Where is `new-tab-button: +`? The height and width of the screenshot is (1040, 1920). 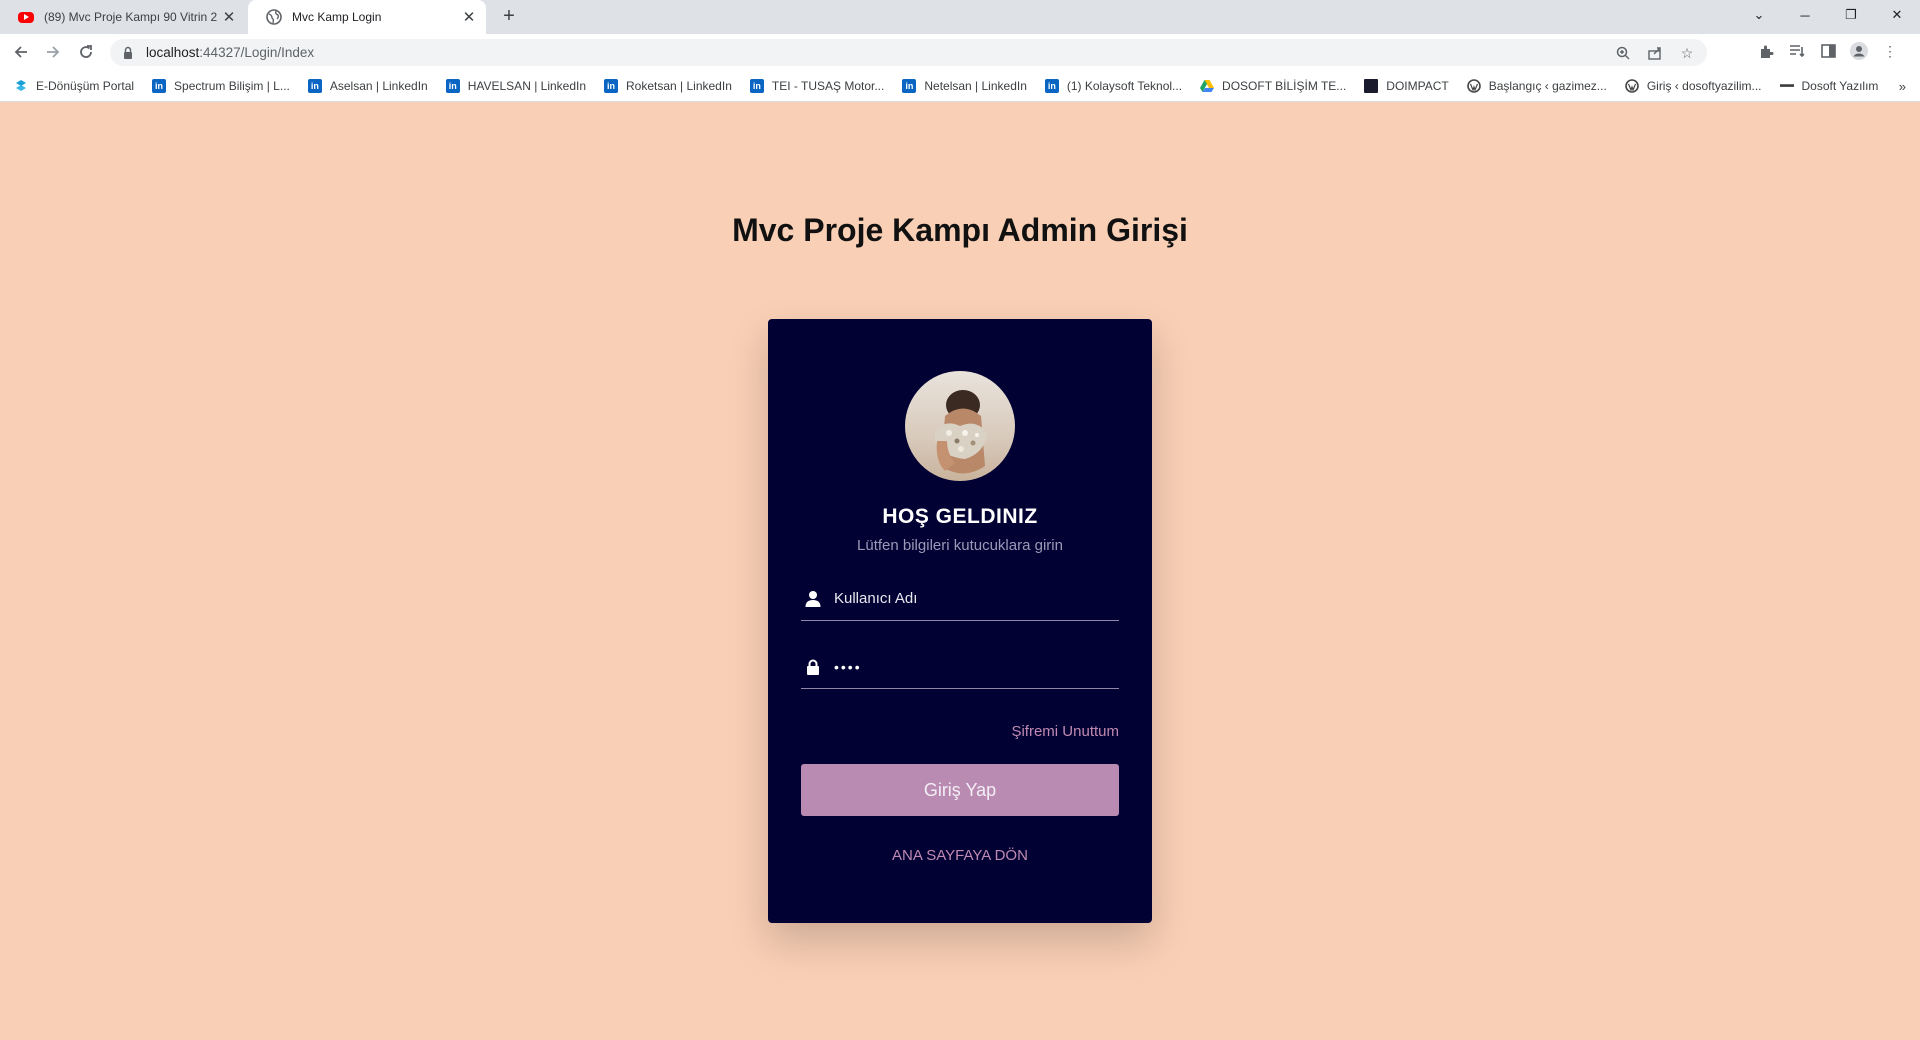 new-tab-button: + is located at coordinates (509, 17).